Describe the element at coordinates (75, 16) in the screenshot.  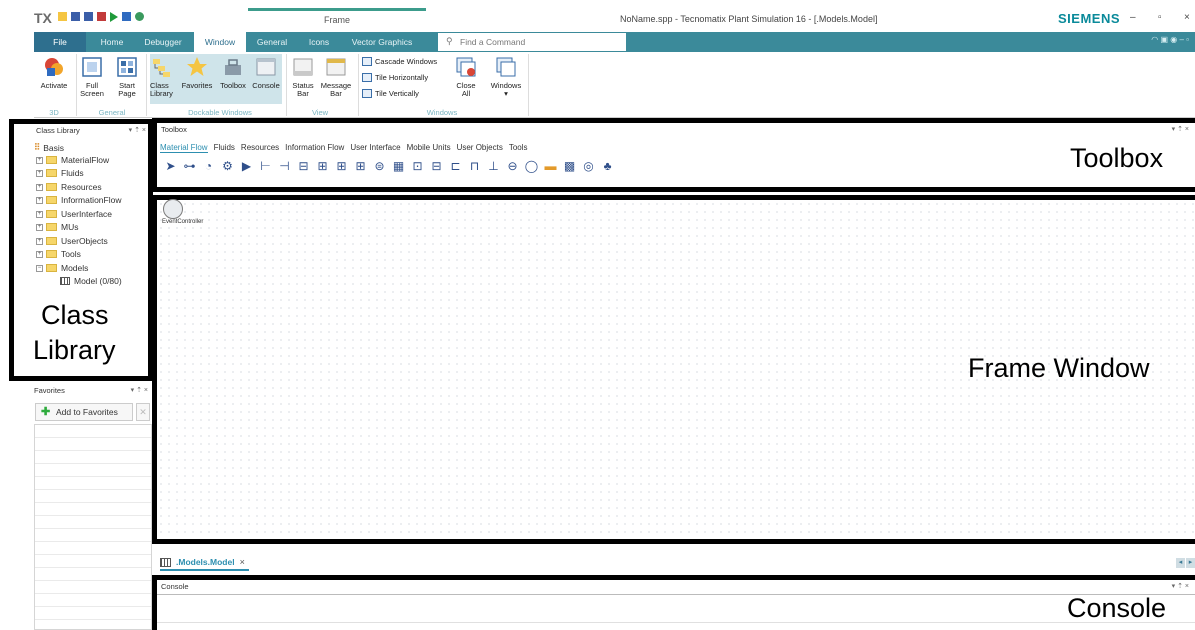
I see `save-icon` at that location.